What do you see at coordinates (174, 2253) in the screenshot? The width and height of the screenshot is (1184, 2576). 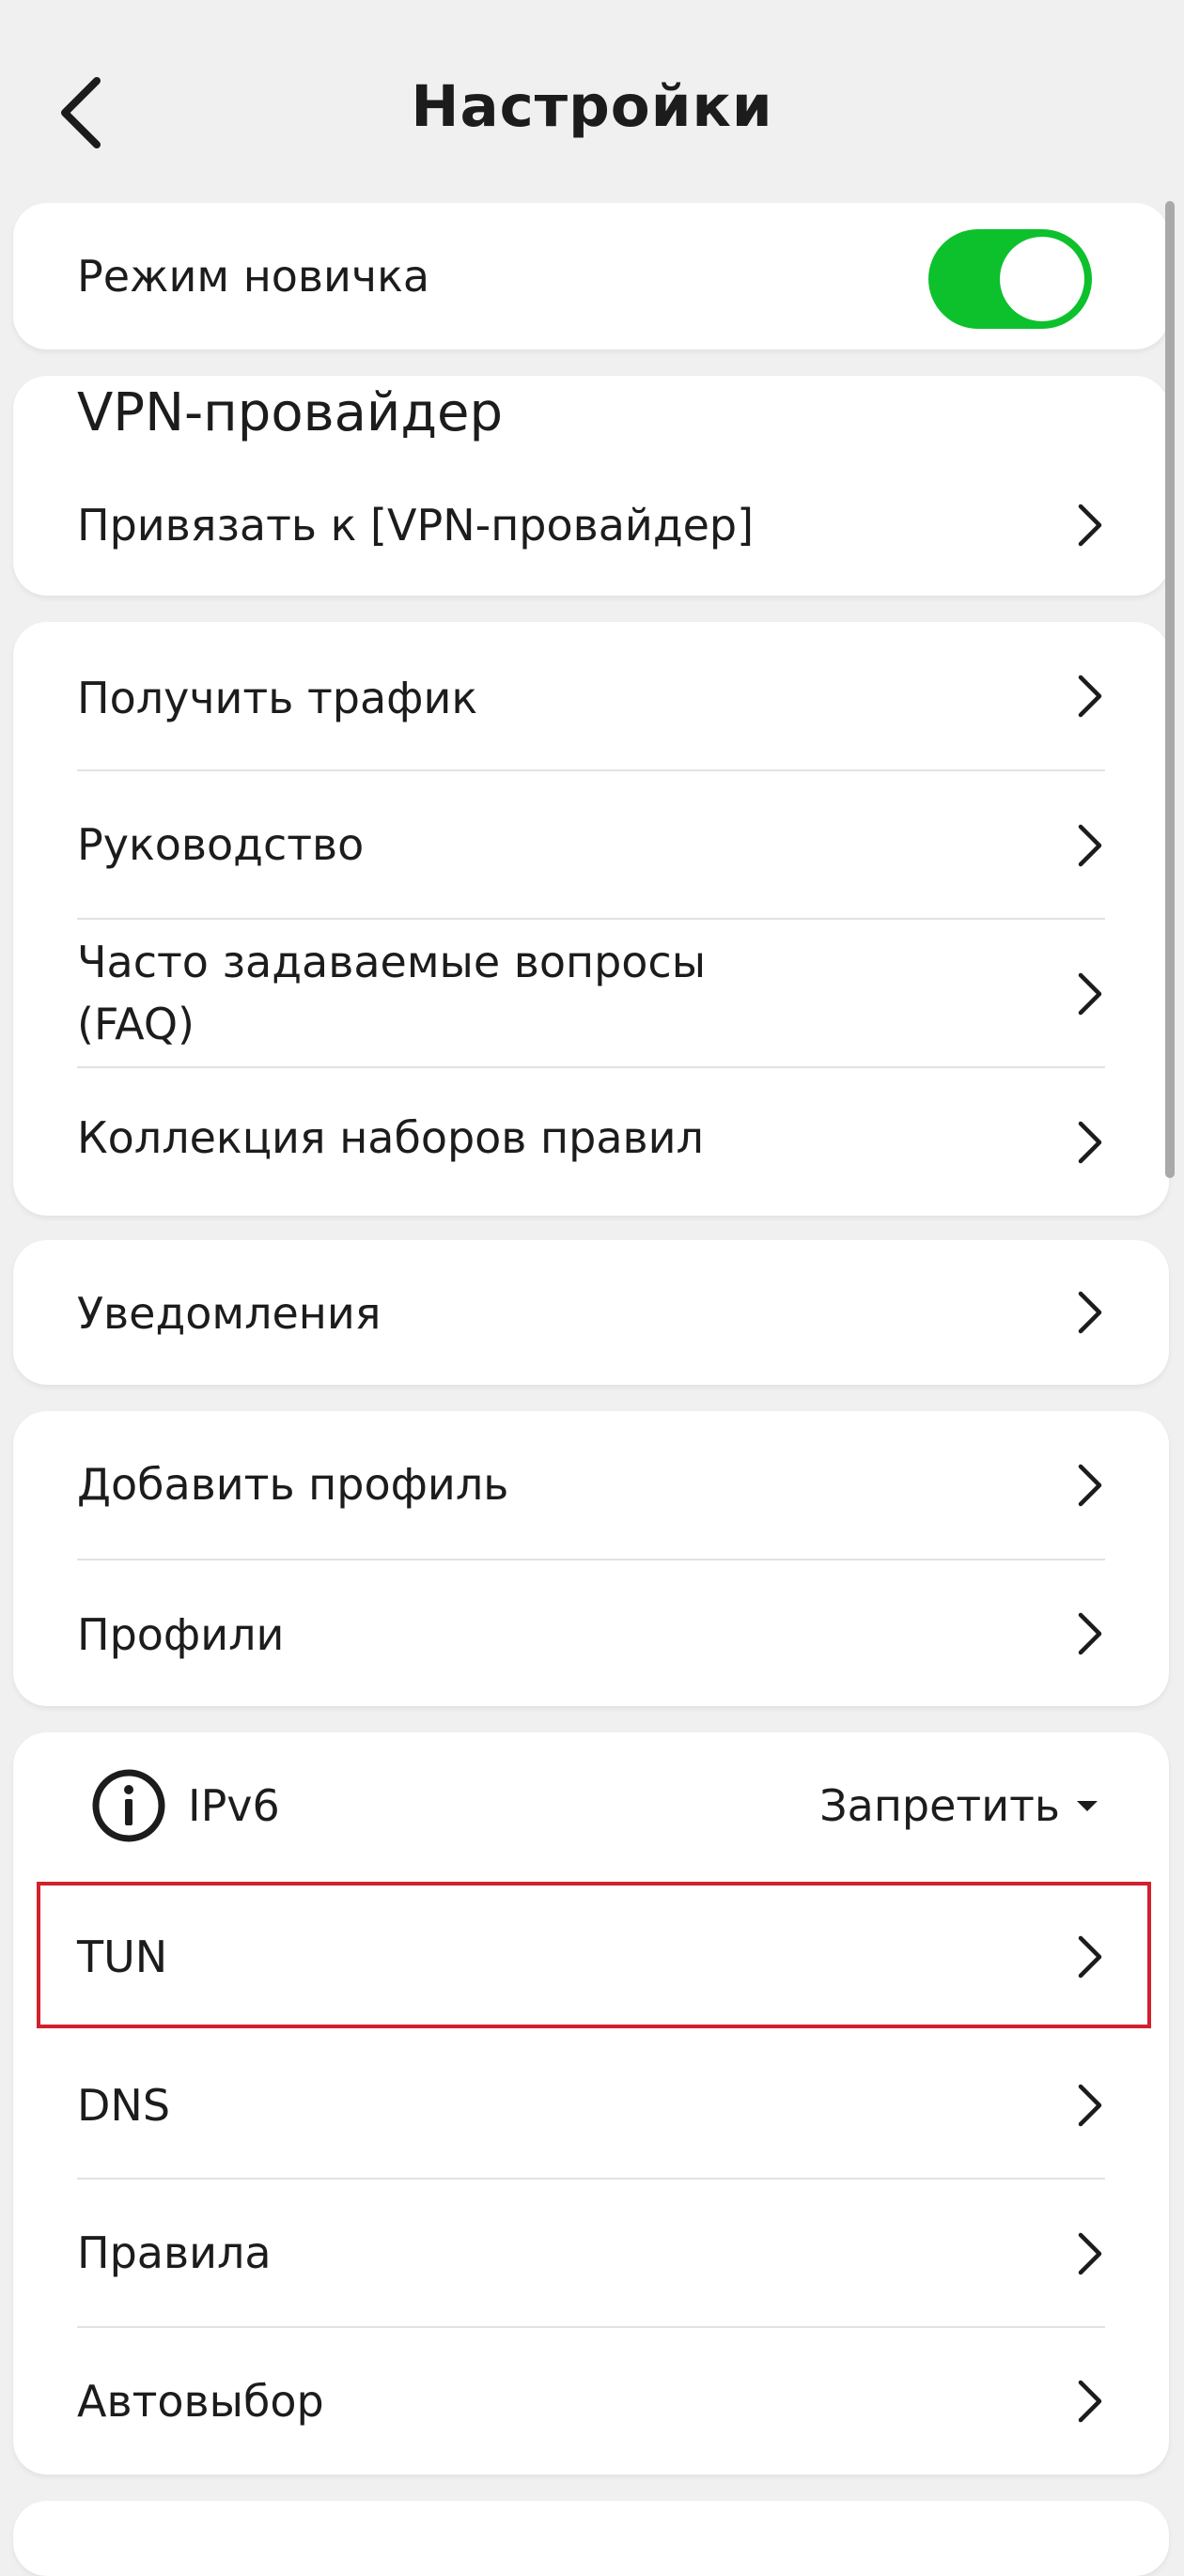 I see `rules-label: Правила` at bounding box center [174, 2253].